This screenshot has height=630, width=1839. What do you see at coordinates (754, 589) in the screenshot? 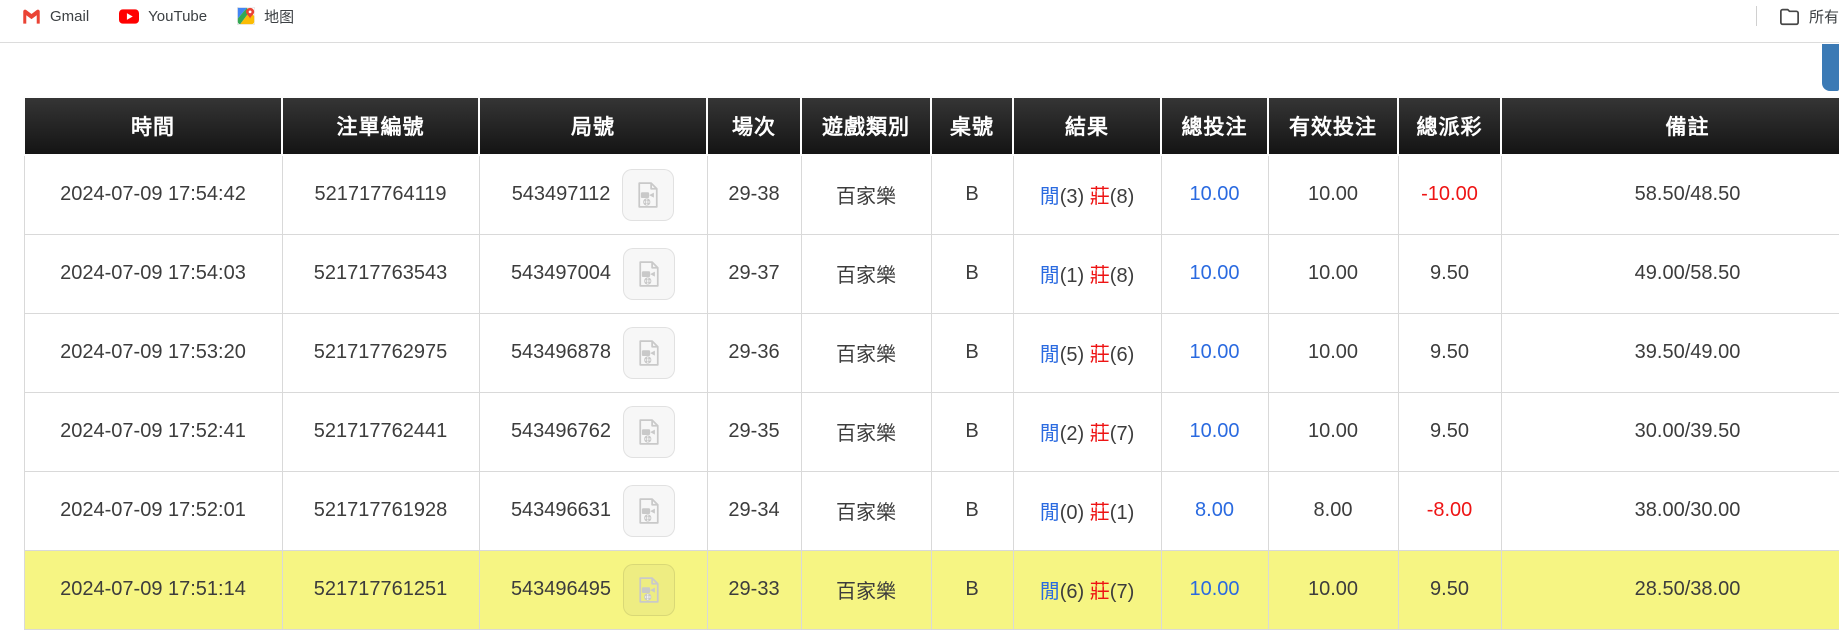
I see `cell-session: 29-33` at bounding box center [754, 589].